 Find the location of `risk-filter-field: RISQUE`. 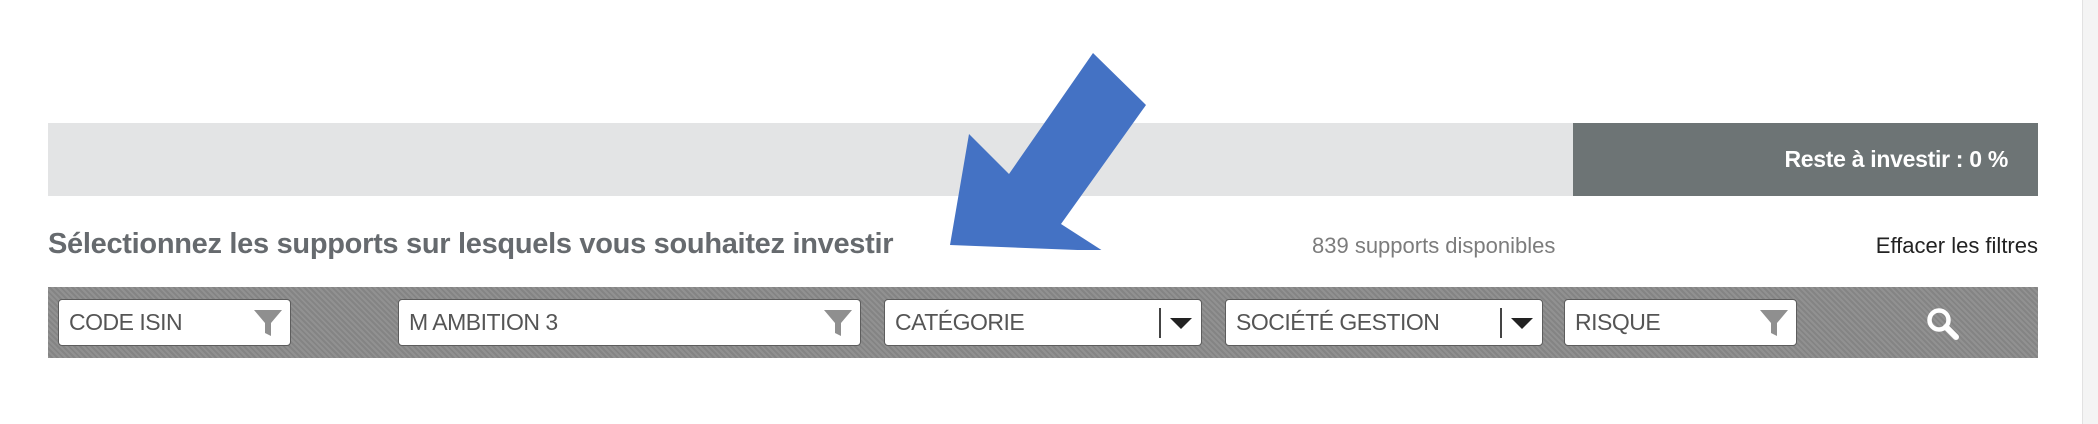

risk-filter-field: RISQUE is located at coordinates (1680, 322).